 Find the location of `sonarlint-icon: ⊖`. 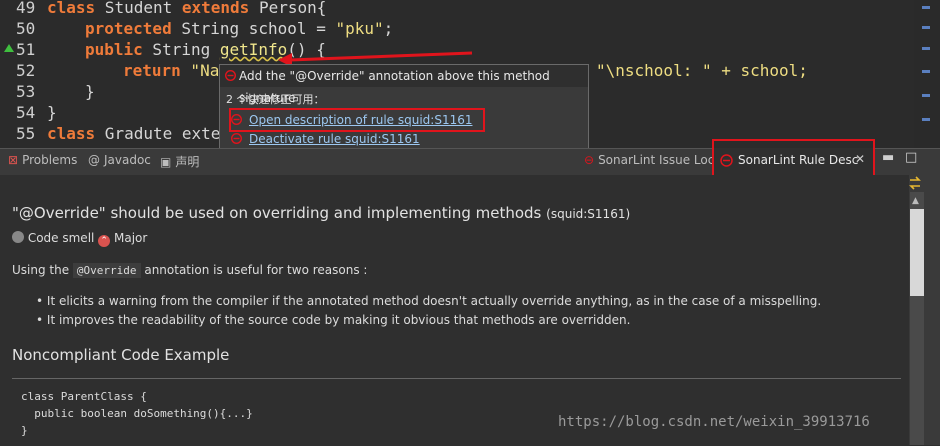

sonarlint-icon: ⊖ is located at coordinates (589, 160).